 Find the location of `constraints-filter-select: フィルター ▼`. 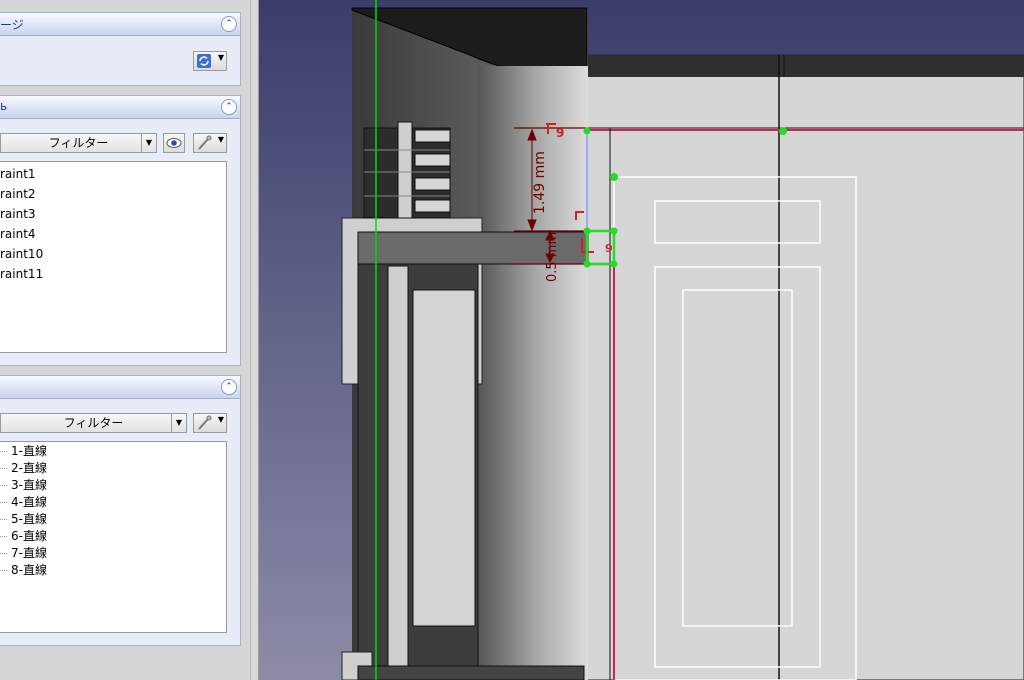

constraints-filter-select: フィルター ▼ is located at coordinates (78, 143).